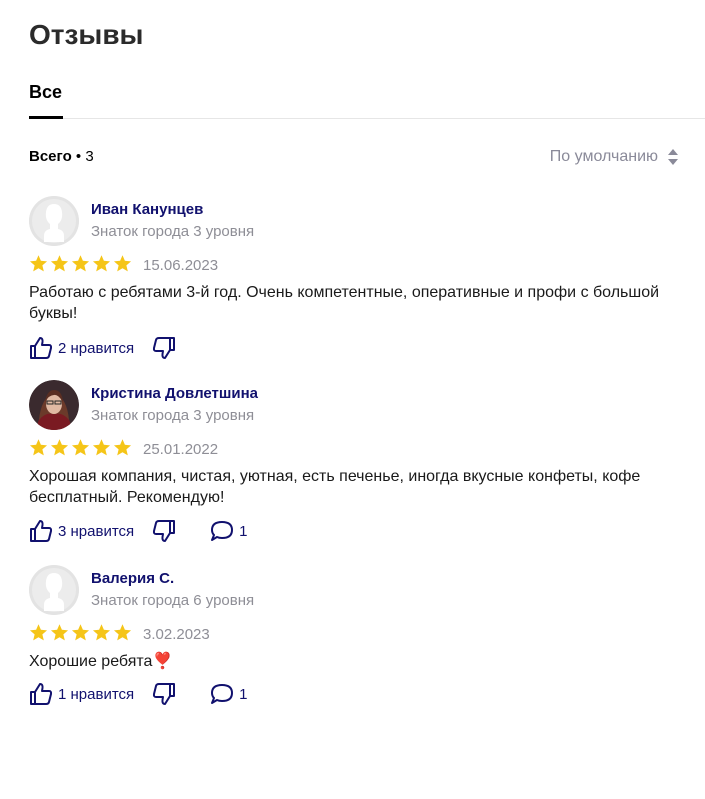 Image resolution: width=705 pixels, height=799 pixels. What do you see at coordinates (89, 156) in the screenshot?
I see `total-count: 3` at bounding box center [89, 156].